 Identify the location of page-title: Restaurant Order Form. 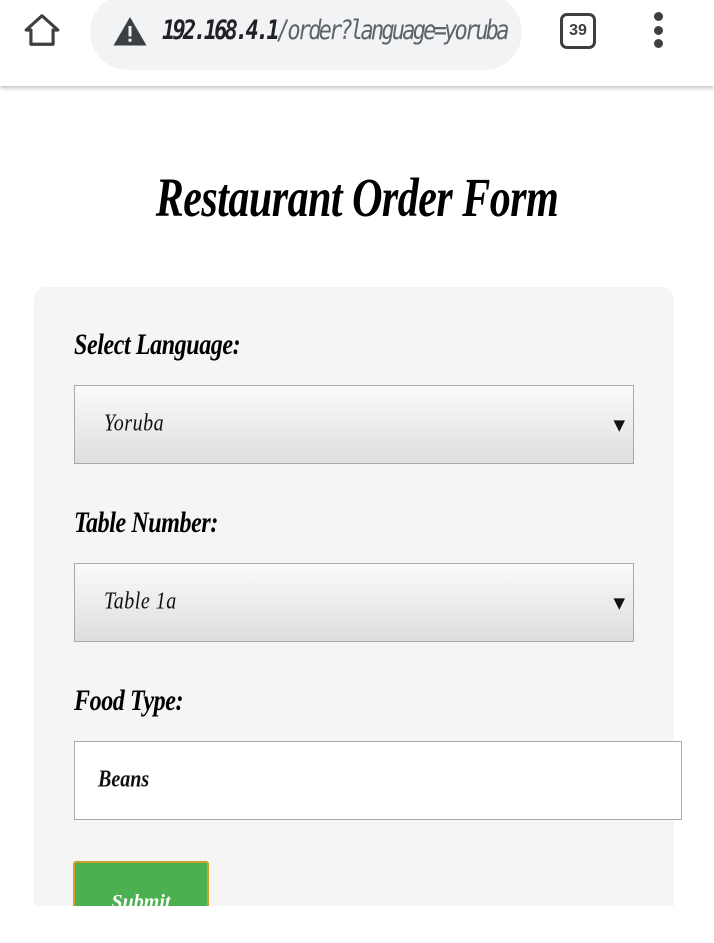
(357, 199).